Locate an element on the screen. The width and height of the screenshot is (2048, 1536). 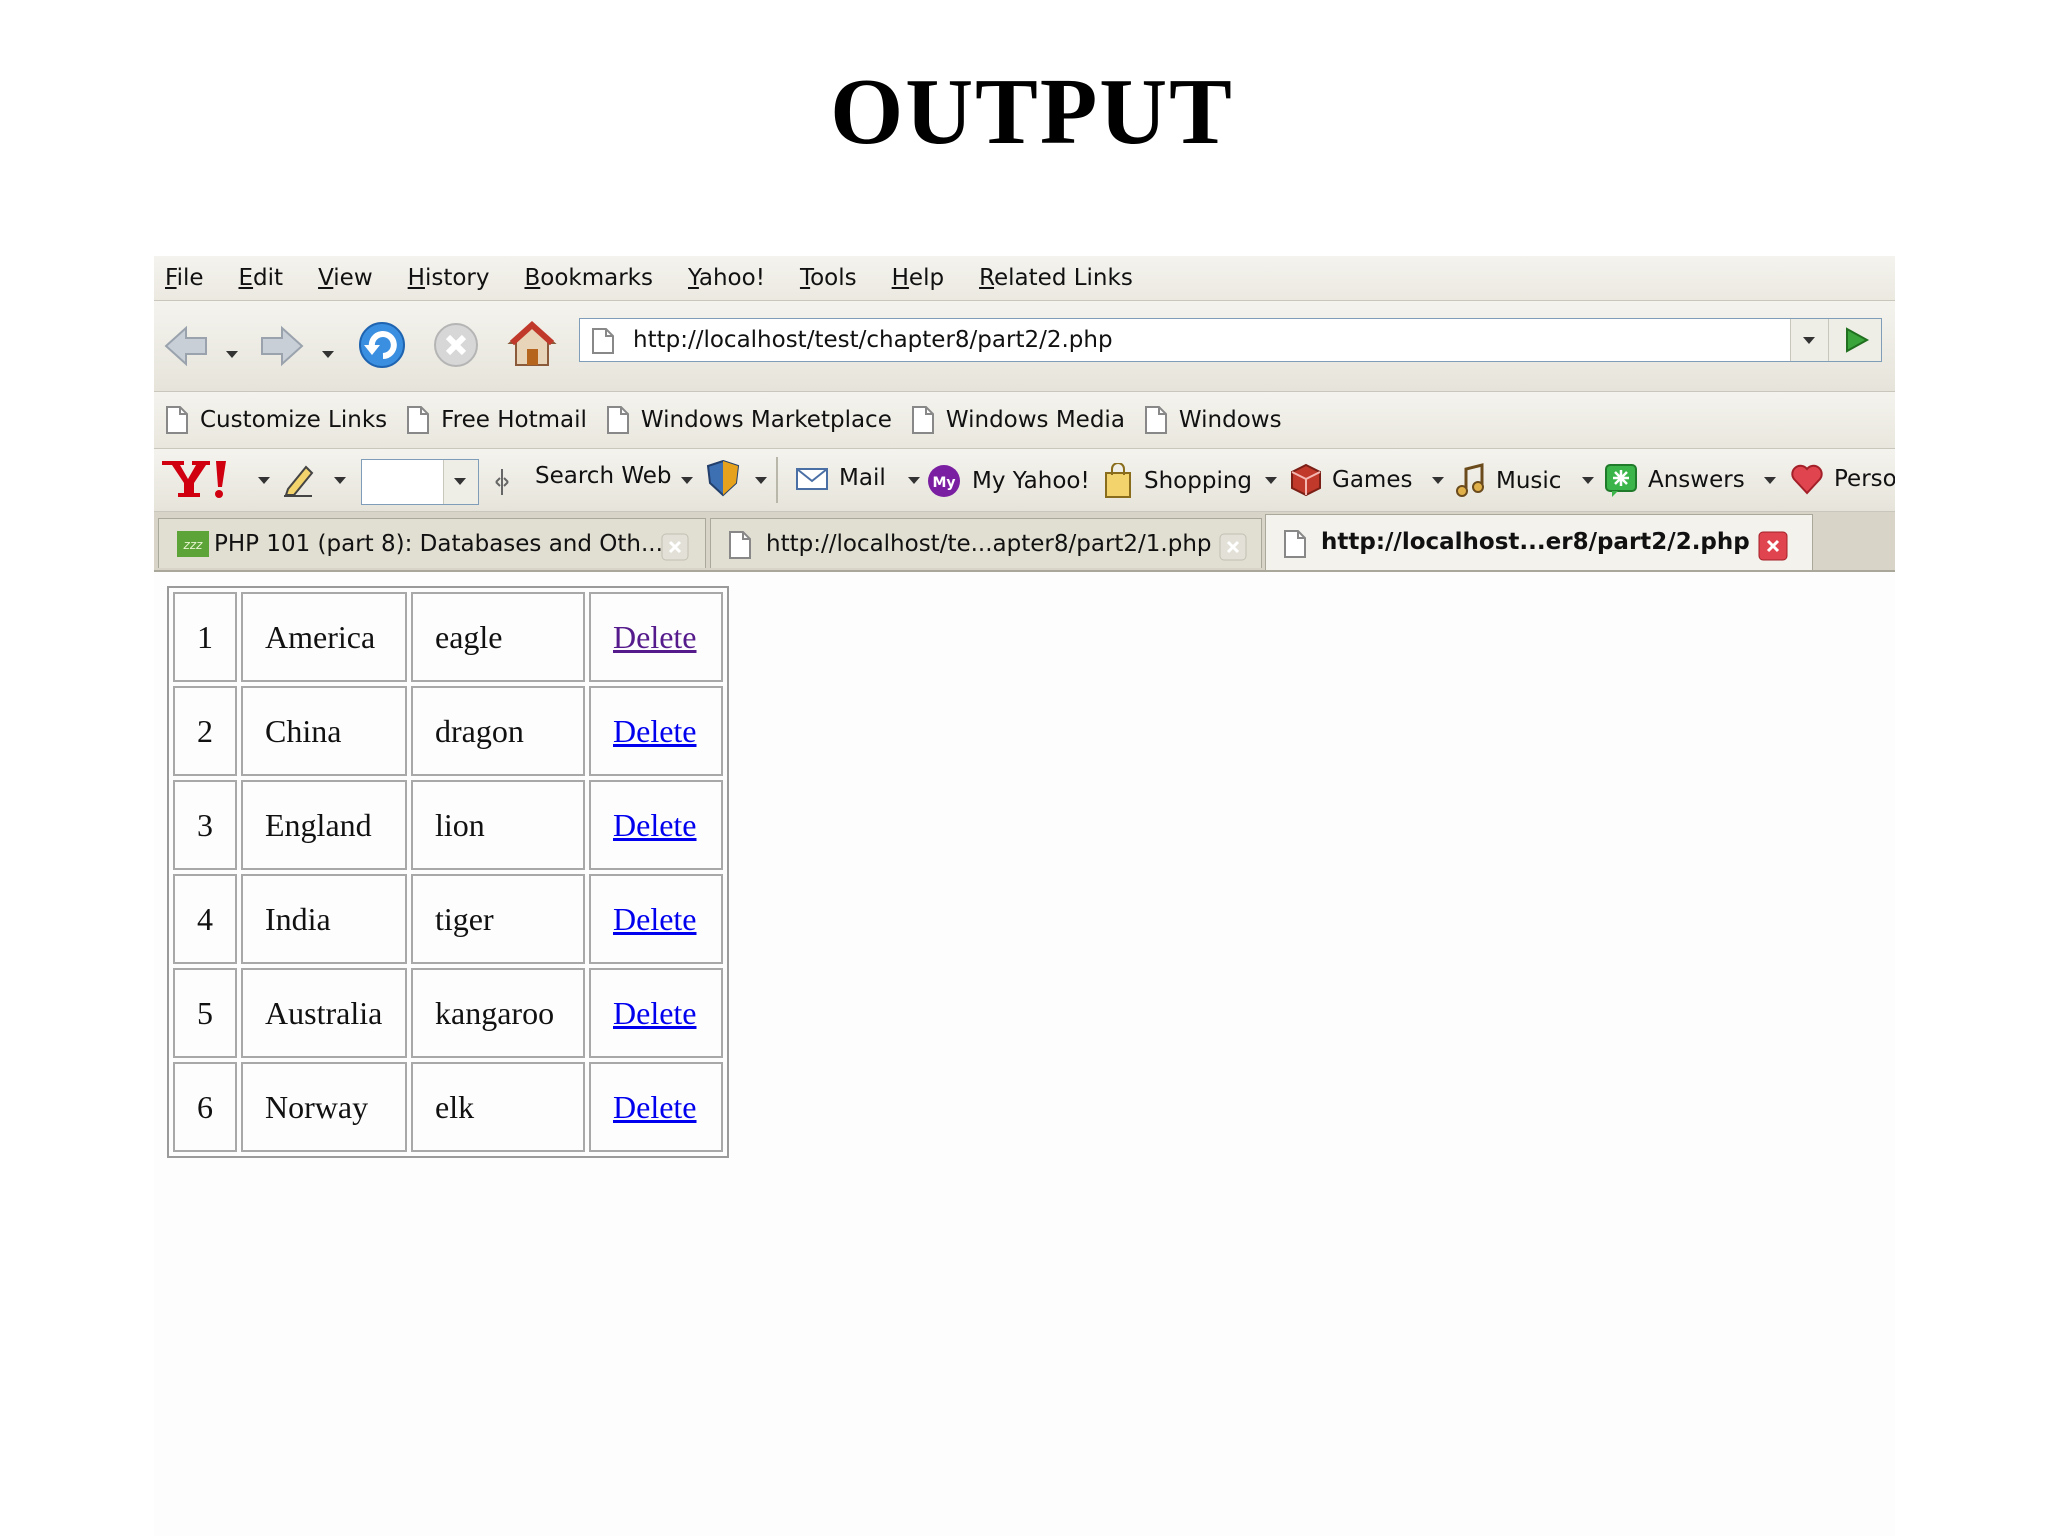
row-animal: elk is located at coordinates (498, 1107).